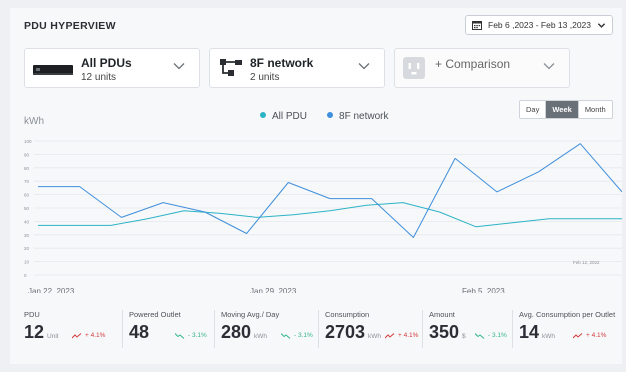 This screenshot has height=372, width=626. What do you see at coordinates (34, 332) in the screenshot?
I see `stat-number: 12` at bounding box center [34, 332].